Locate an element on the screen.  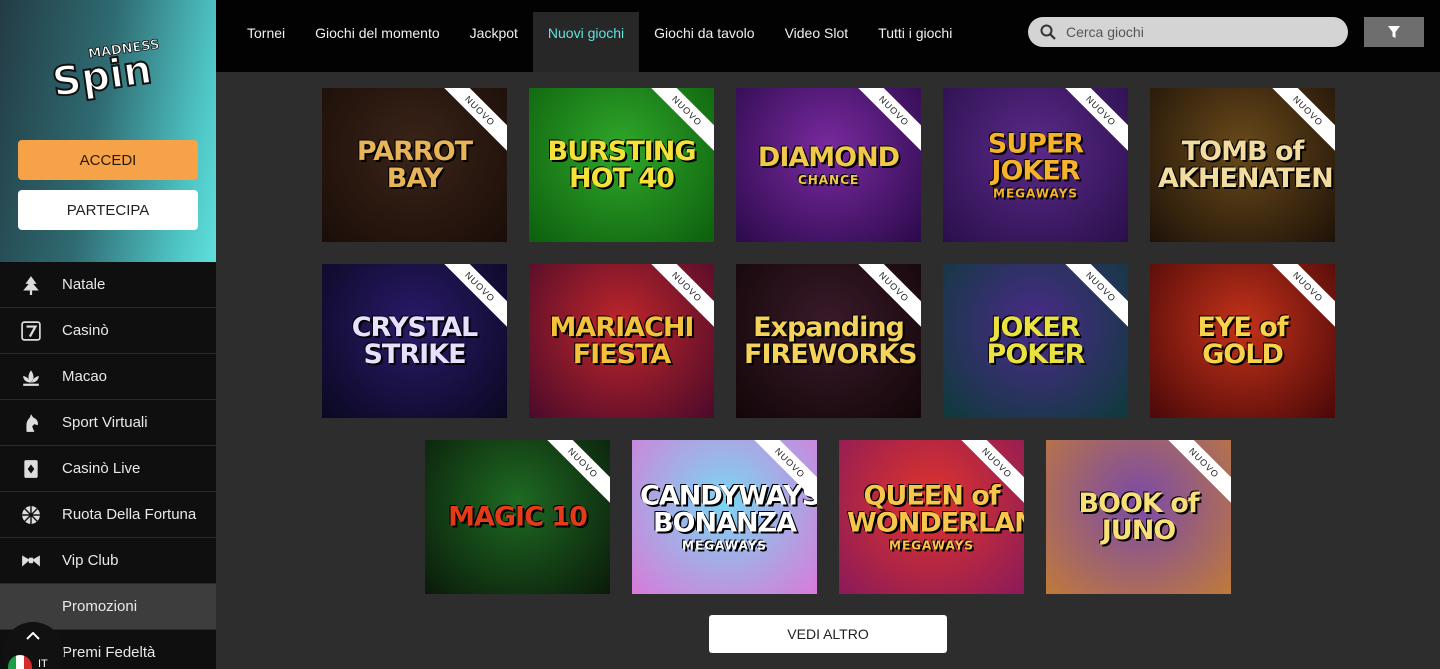
game-subtitle: CHANCE is located at coordinates (828, 180).